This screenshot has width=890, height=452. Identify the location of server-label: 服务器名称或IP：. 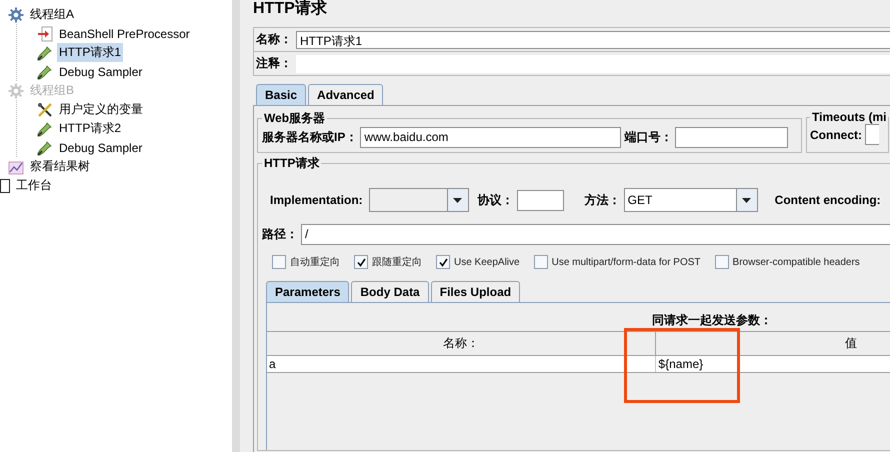
(310, 137).